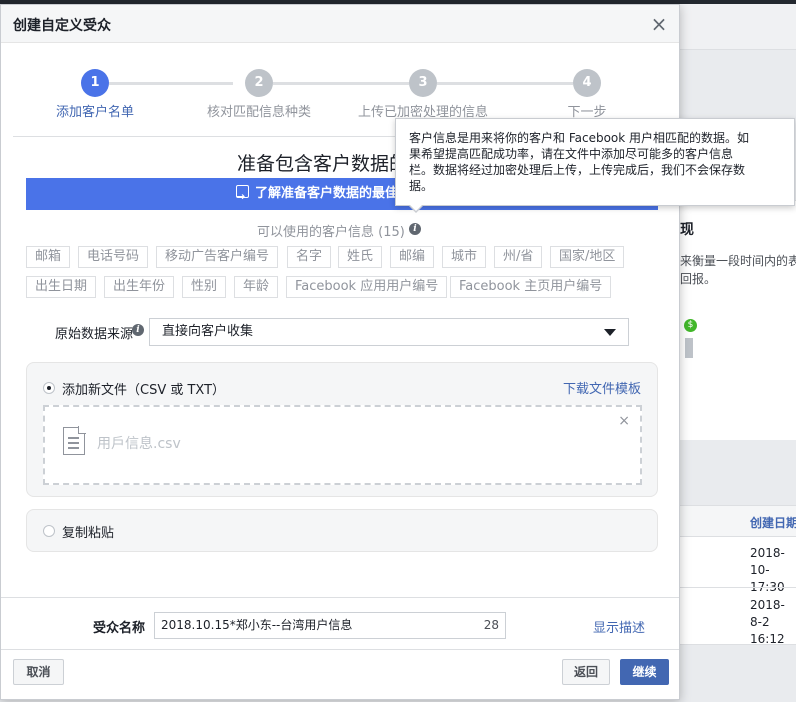 The width and height of the screenshot is (796, 702). I want to click on info-tag: Facebook 应用用户编号, so click(367, 287).